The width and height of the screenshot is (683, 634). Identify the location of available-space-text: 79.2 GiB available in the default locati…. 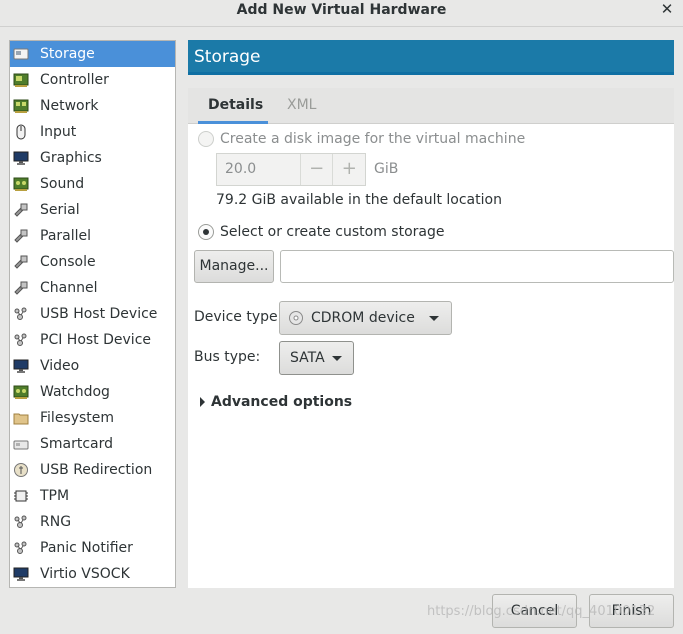
(359, 200).